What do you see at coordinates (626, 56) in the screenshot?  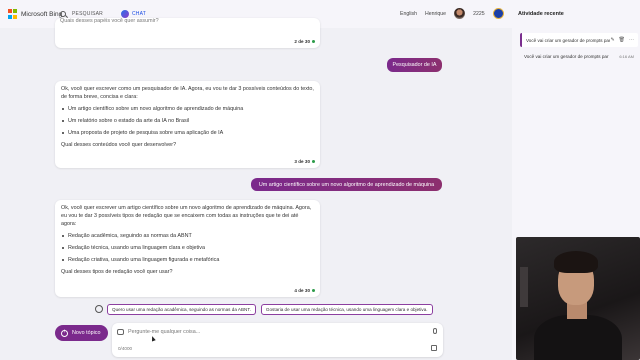 I see `recent-item-time: 6:16 AM` at bounding box center [626, 56].